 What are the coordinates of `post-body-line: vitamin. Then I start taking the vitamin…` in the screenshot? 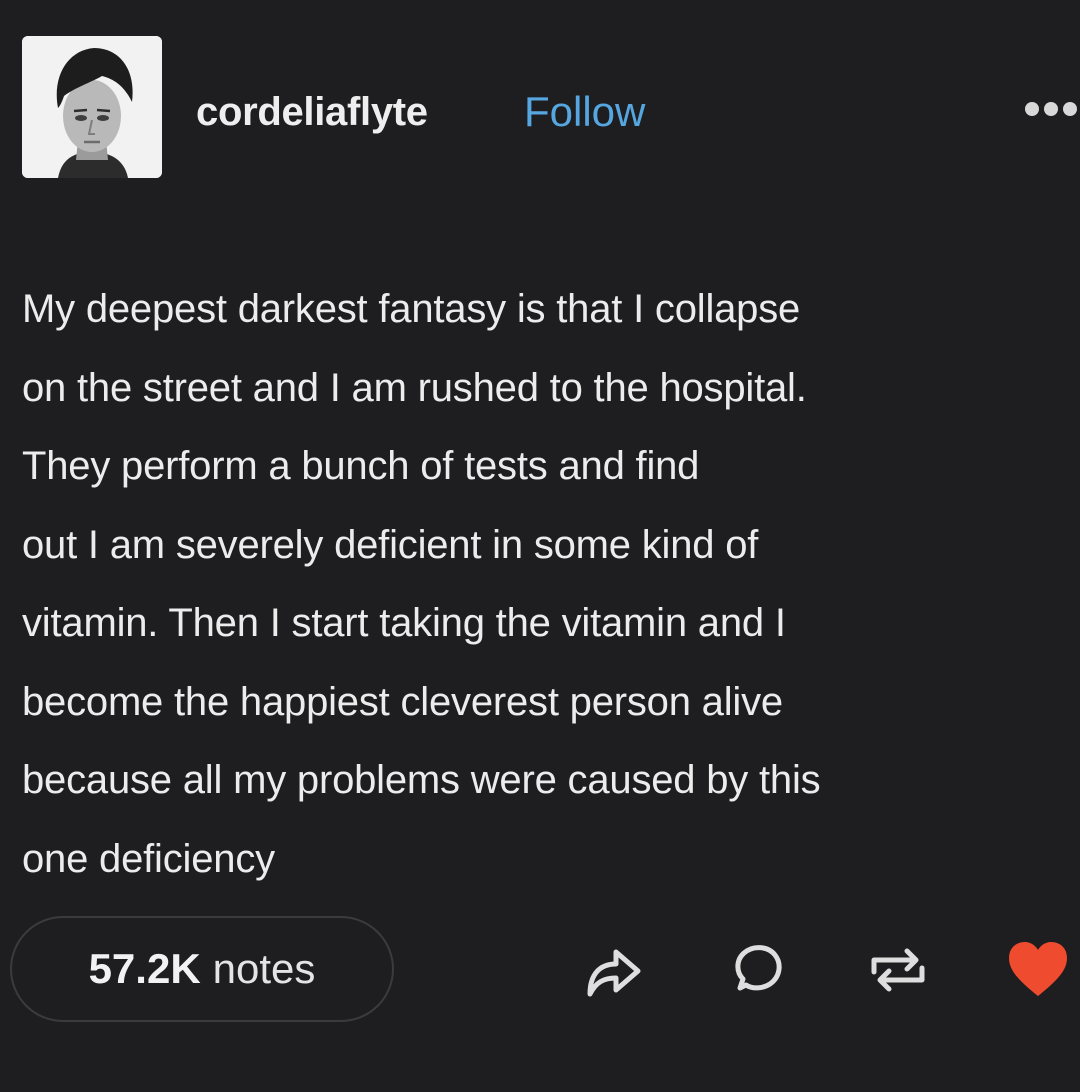 It's located at (404, 623).